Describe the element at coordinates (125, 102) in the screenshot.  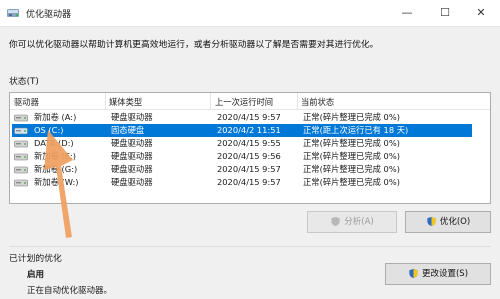
I see `column-header-media-type: 媒体类型` at that location.